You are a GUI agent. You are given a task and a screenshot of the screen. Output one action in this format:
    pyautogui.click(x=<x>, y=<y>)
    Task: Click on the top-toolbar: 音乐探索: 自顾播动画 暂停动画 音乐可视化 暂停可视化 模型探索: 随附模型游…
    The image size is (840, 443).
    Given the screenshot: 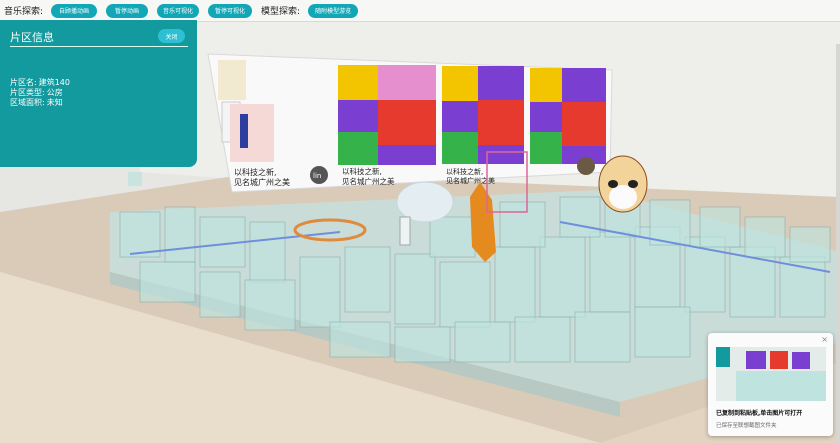 What is the action you would take?
    pyautogui.click(x=420, y=11)
    